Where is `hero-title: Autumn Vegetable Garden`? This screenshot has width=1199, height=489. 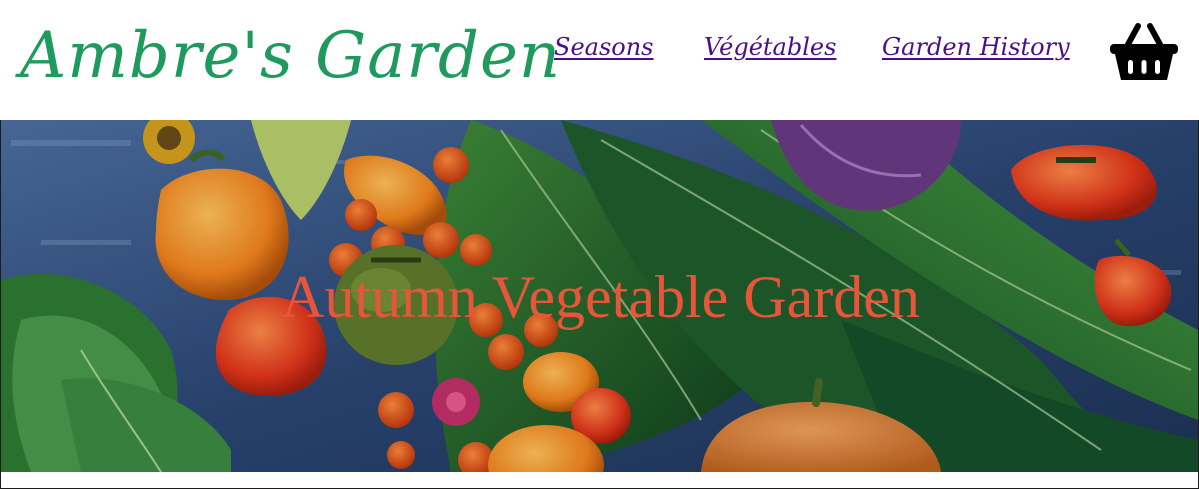
hero-title: Autumn Vegetable Garden is located at coordinates (600, 297).